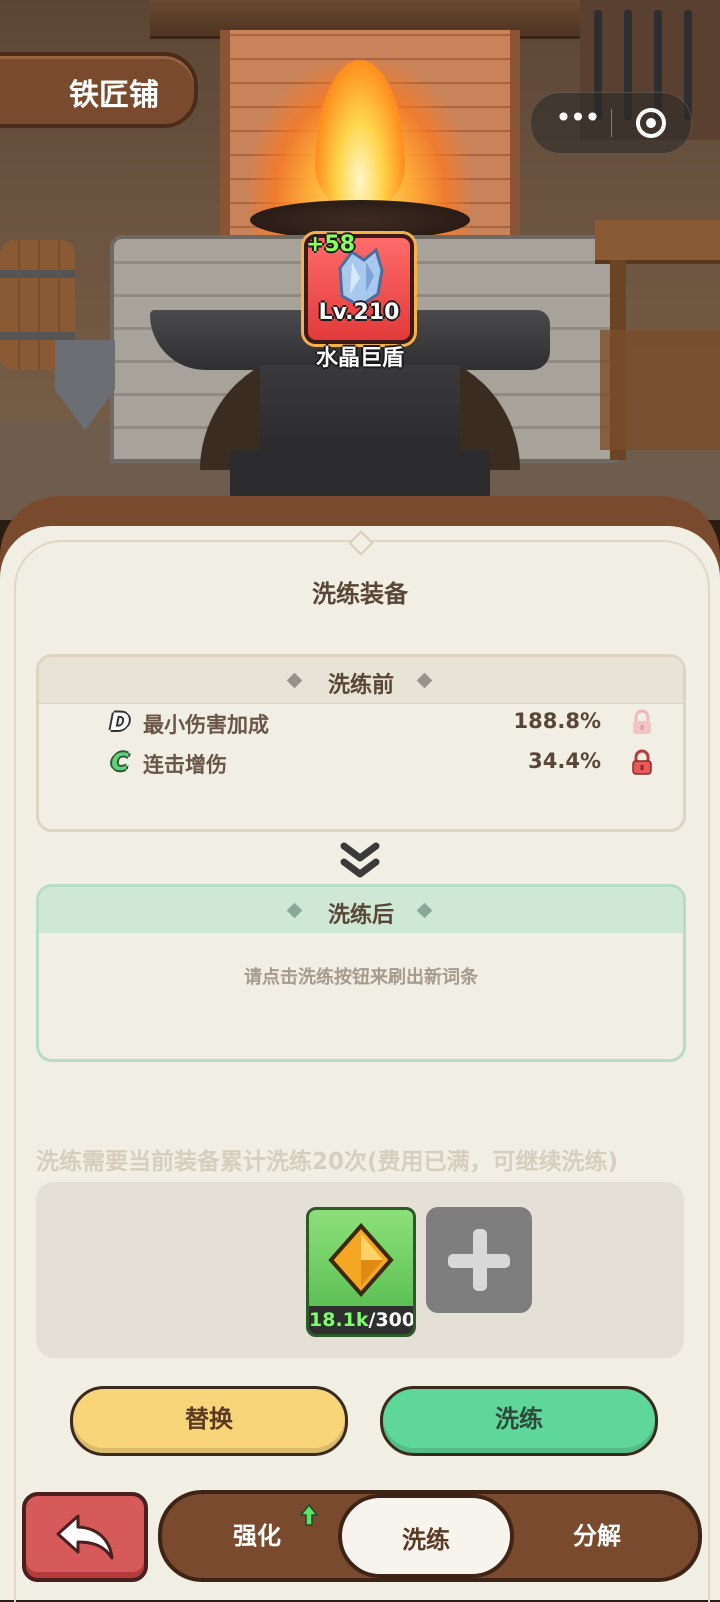  I want to click on stat-value: 34.4%, so click(564, 761).